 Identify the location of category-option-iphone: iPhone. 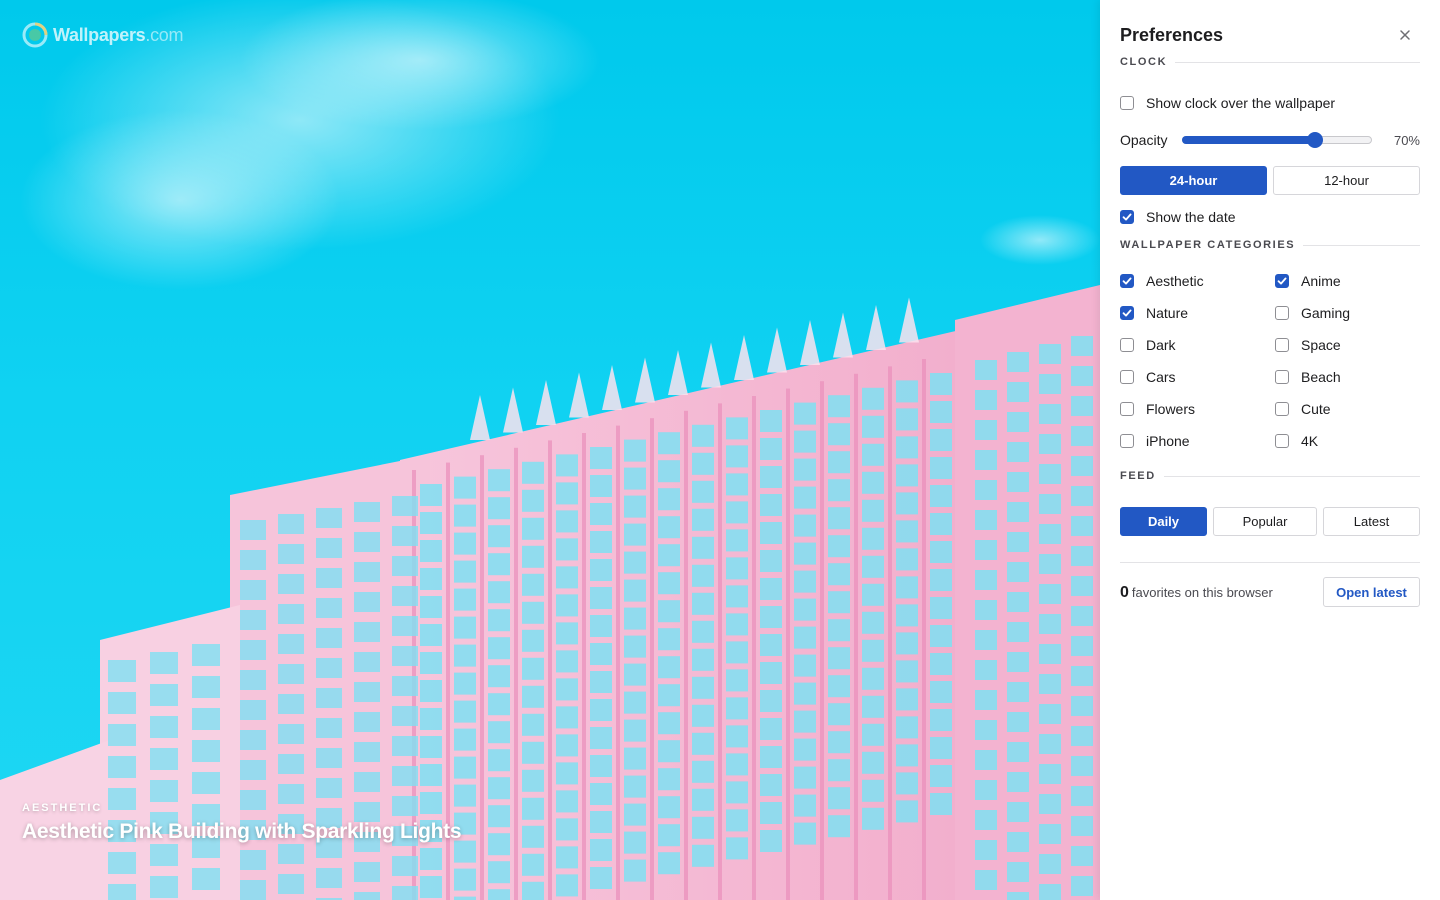
(1155, 441).